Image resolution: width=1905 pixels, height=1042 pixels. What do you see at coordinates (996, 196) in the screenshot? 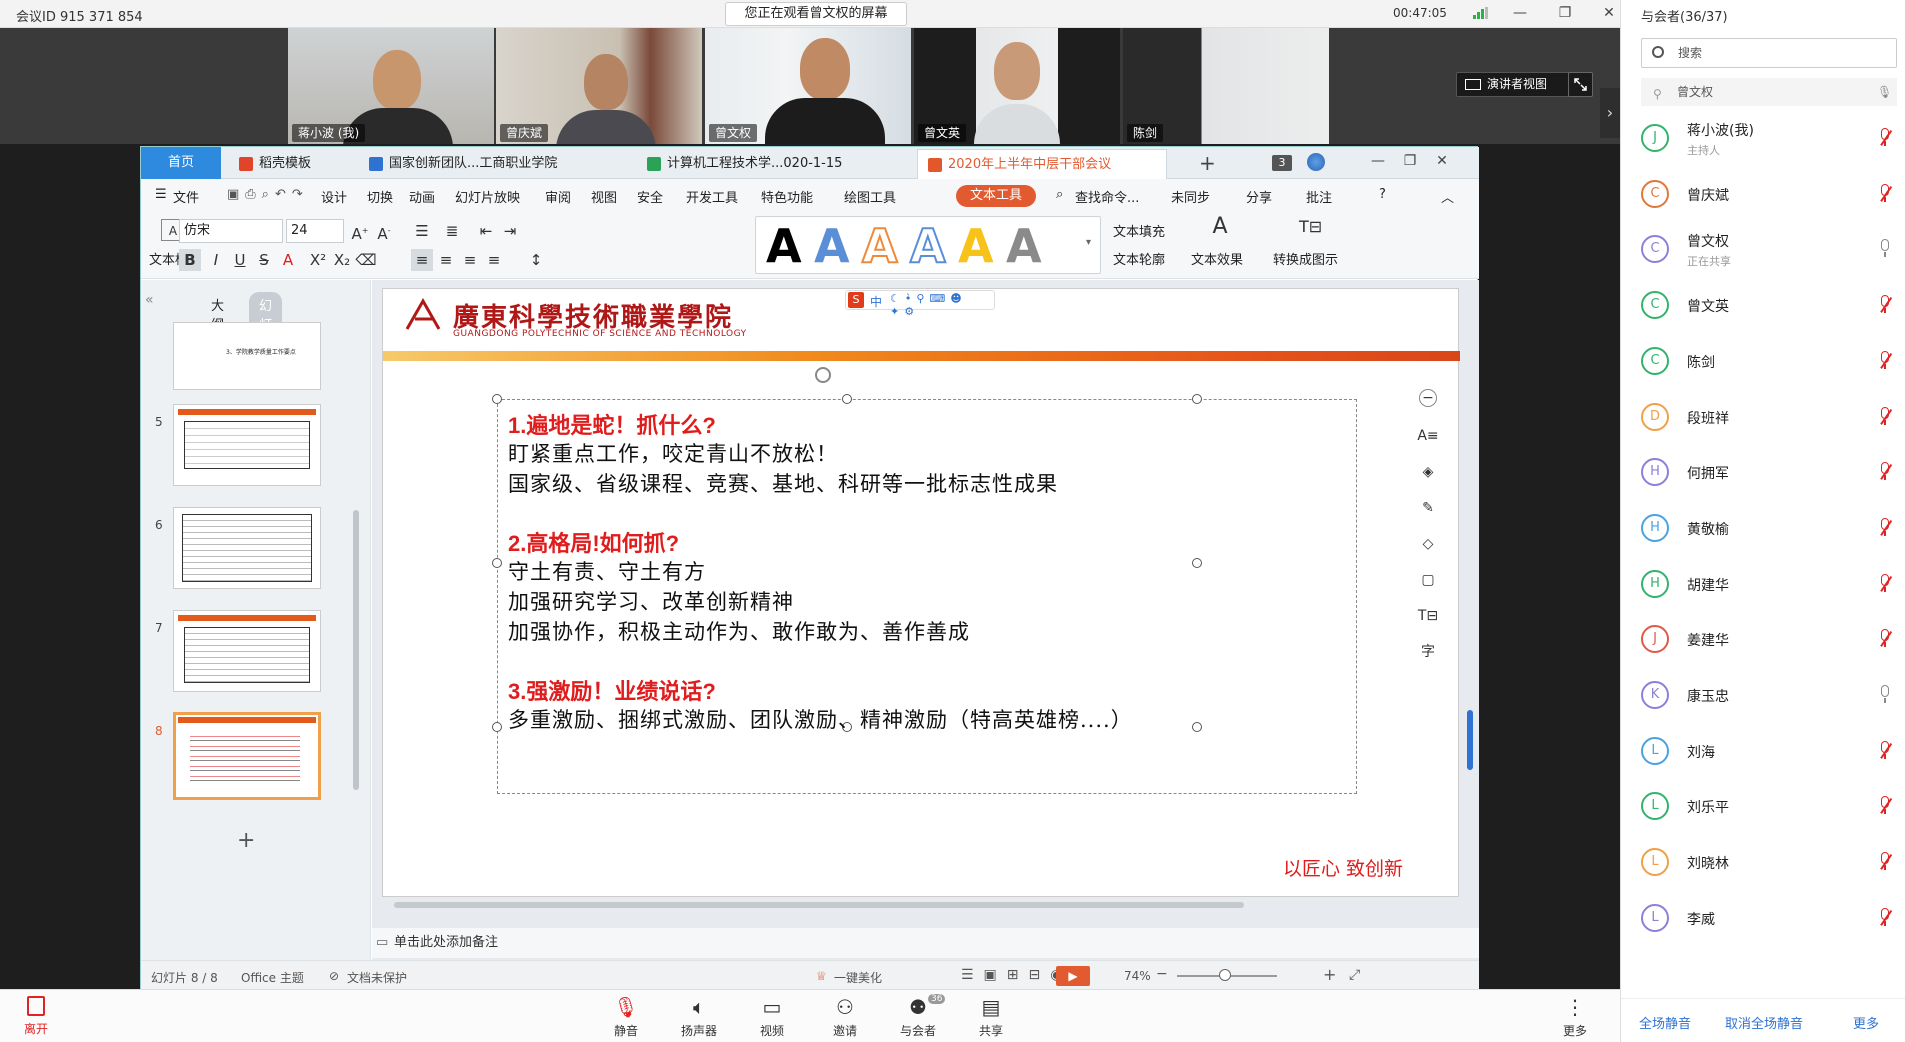
I see `menu-text-tools: 文本工具` at bounding box center [996, 196].